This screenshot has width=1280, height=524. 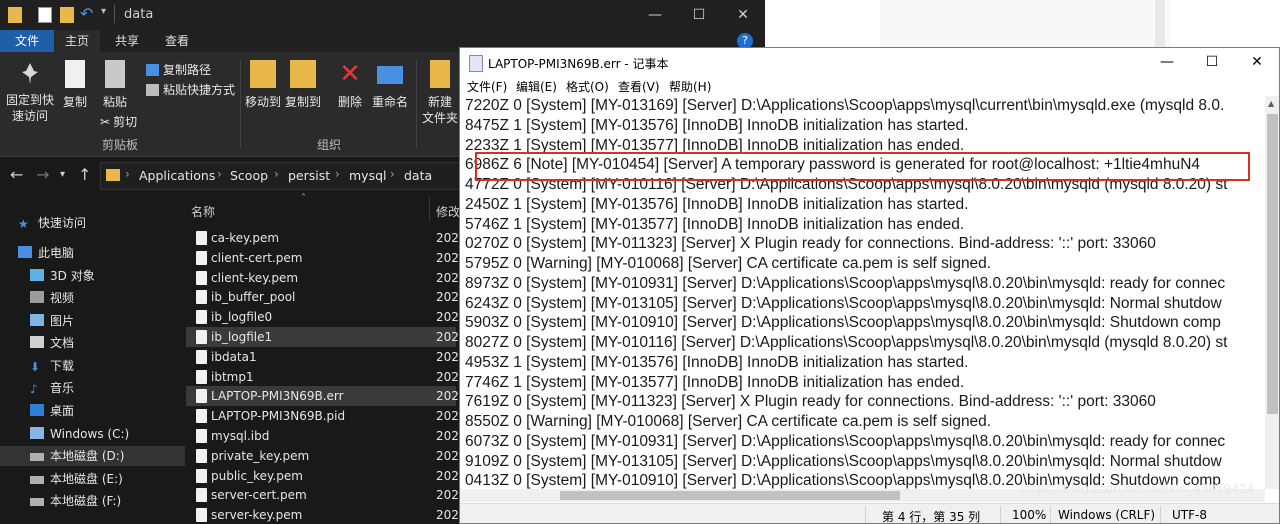 I want to click on vertical-scrollbar: ▲, so click(x=1272, y=292).